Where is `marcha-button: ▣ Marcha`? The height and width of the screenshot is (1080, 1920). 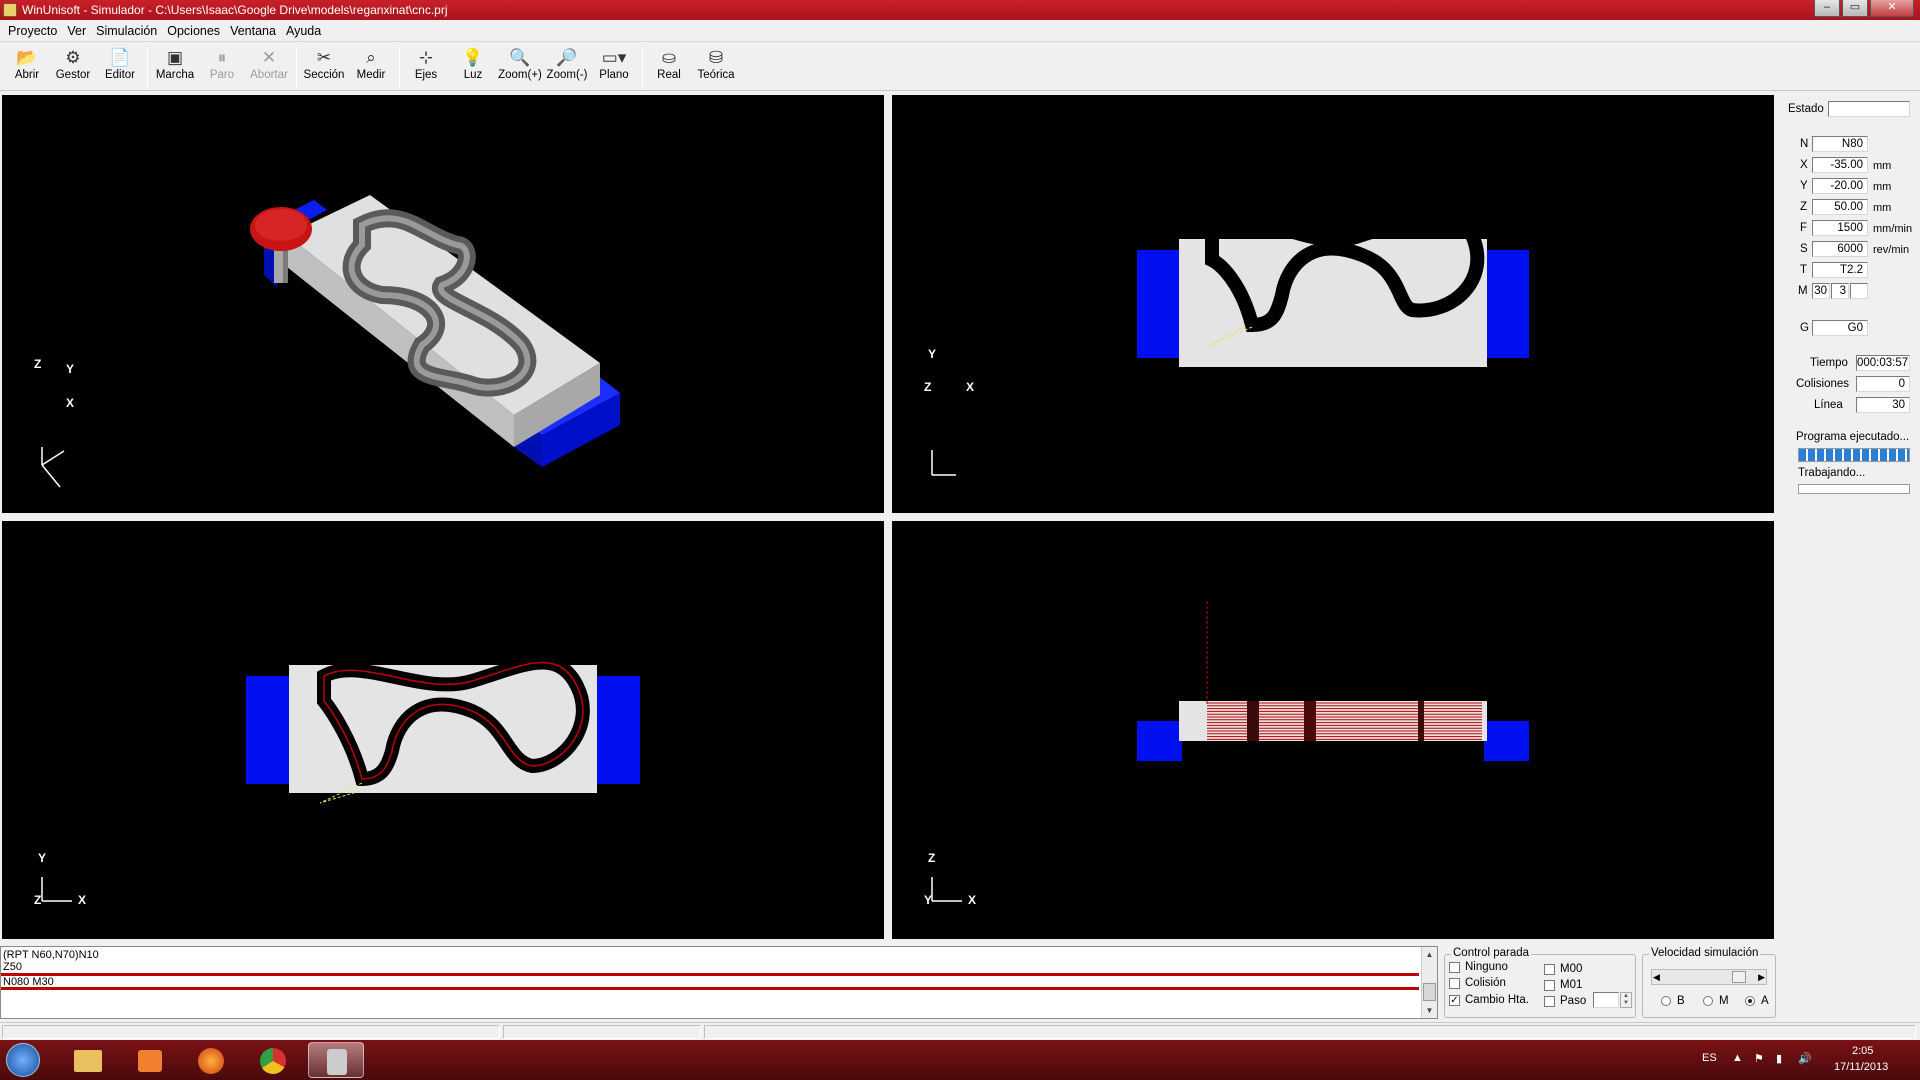
marcha-button: ▣ Marcha is located at coordinates (175, 68).